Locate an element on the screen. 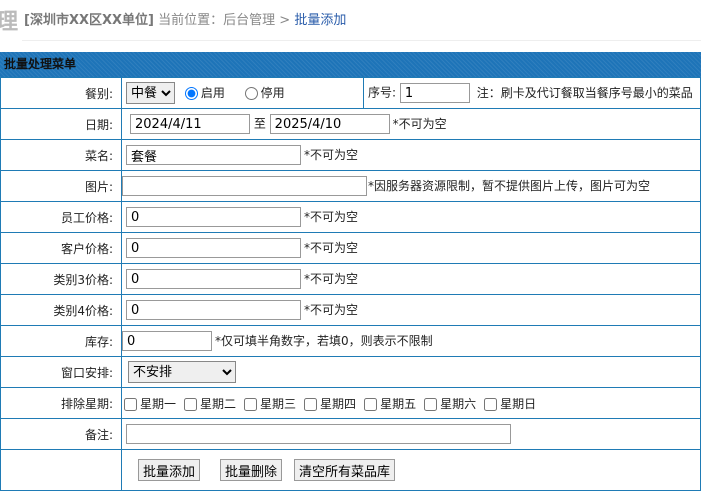 Image resolution: width=701 pixels, height=492 pixels. meal-select: 中餐 is located at coordinates (150, 93).